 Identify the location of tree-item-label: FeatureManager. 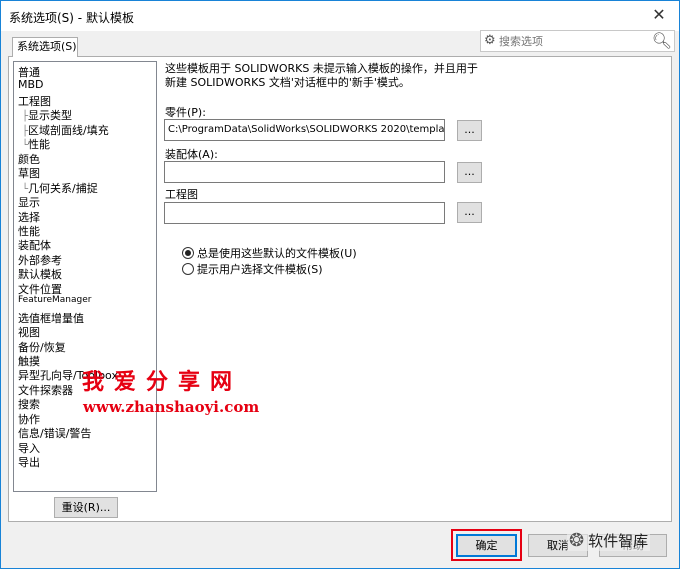
(55, 300).